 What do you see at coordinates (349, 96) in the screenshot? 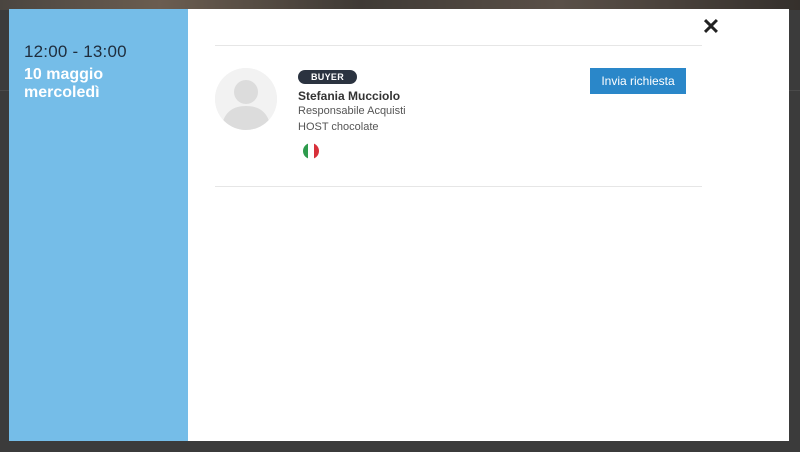
I see `contact-name: Stefania Mucciolo` at bounding box center [349, 96].